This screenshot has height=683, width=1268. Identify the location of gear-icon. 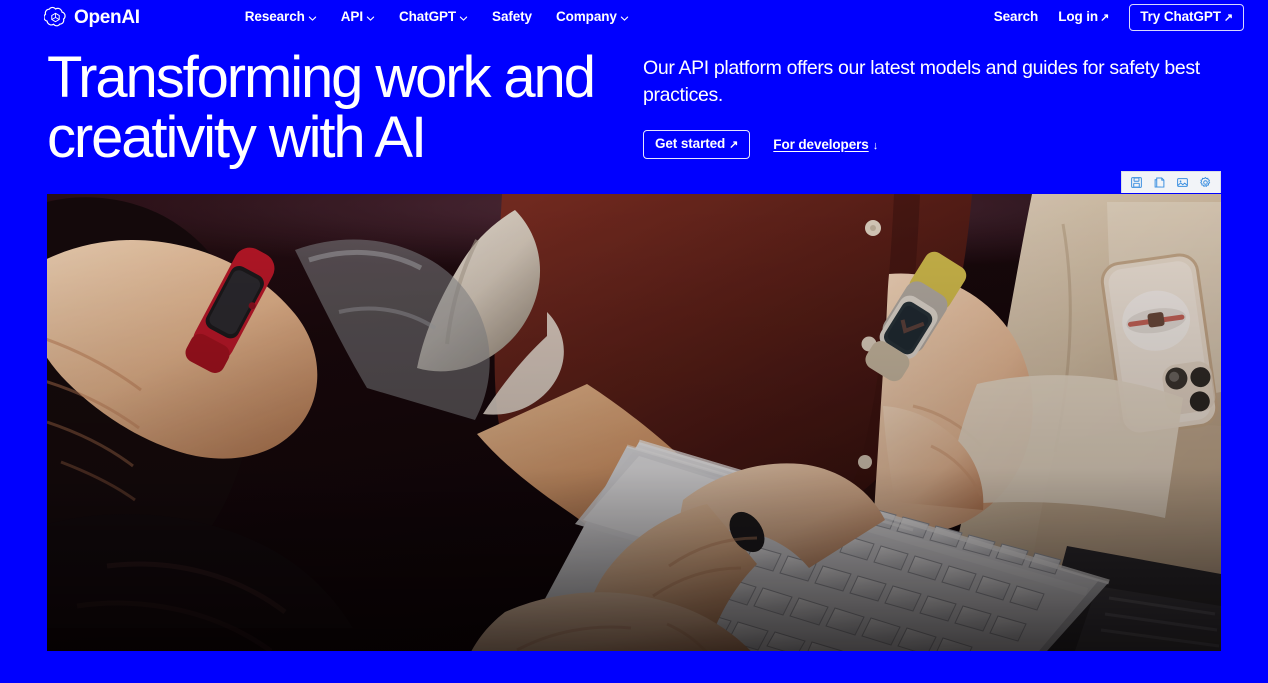
(1205, 182).